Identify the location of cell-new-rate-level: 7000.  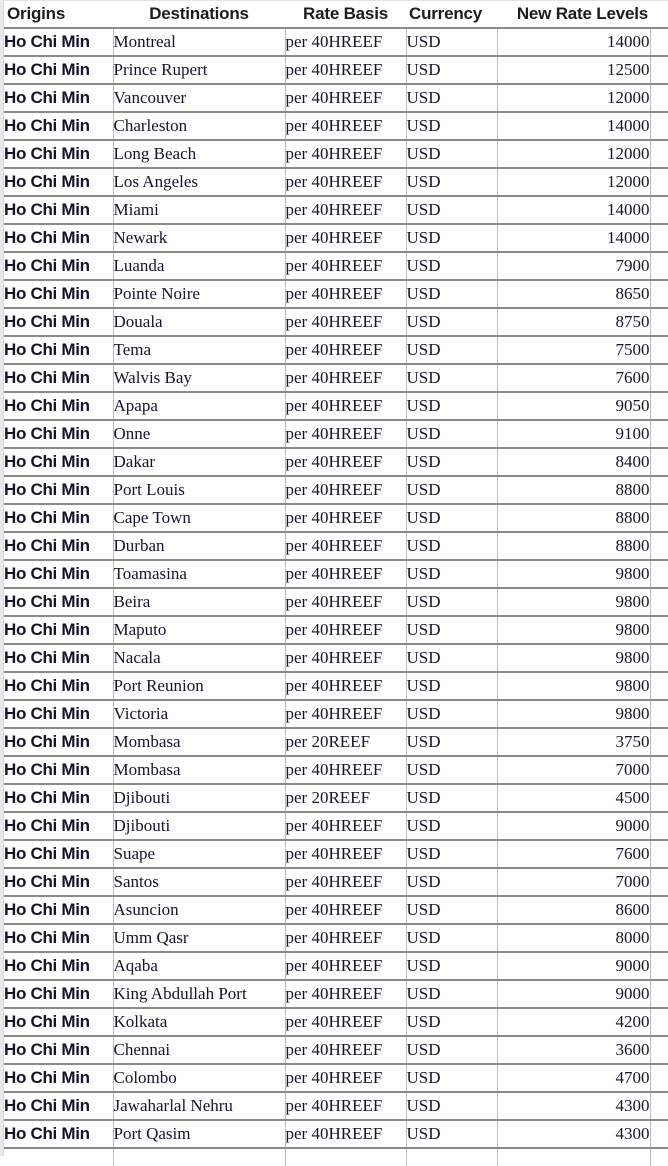
(574, 882).